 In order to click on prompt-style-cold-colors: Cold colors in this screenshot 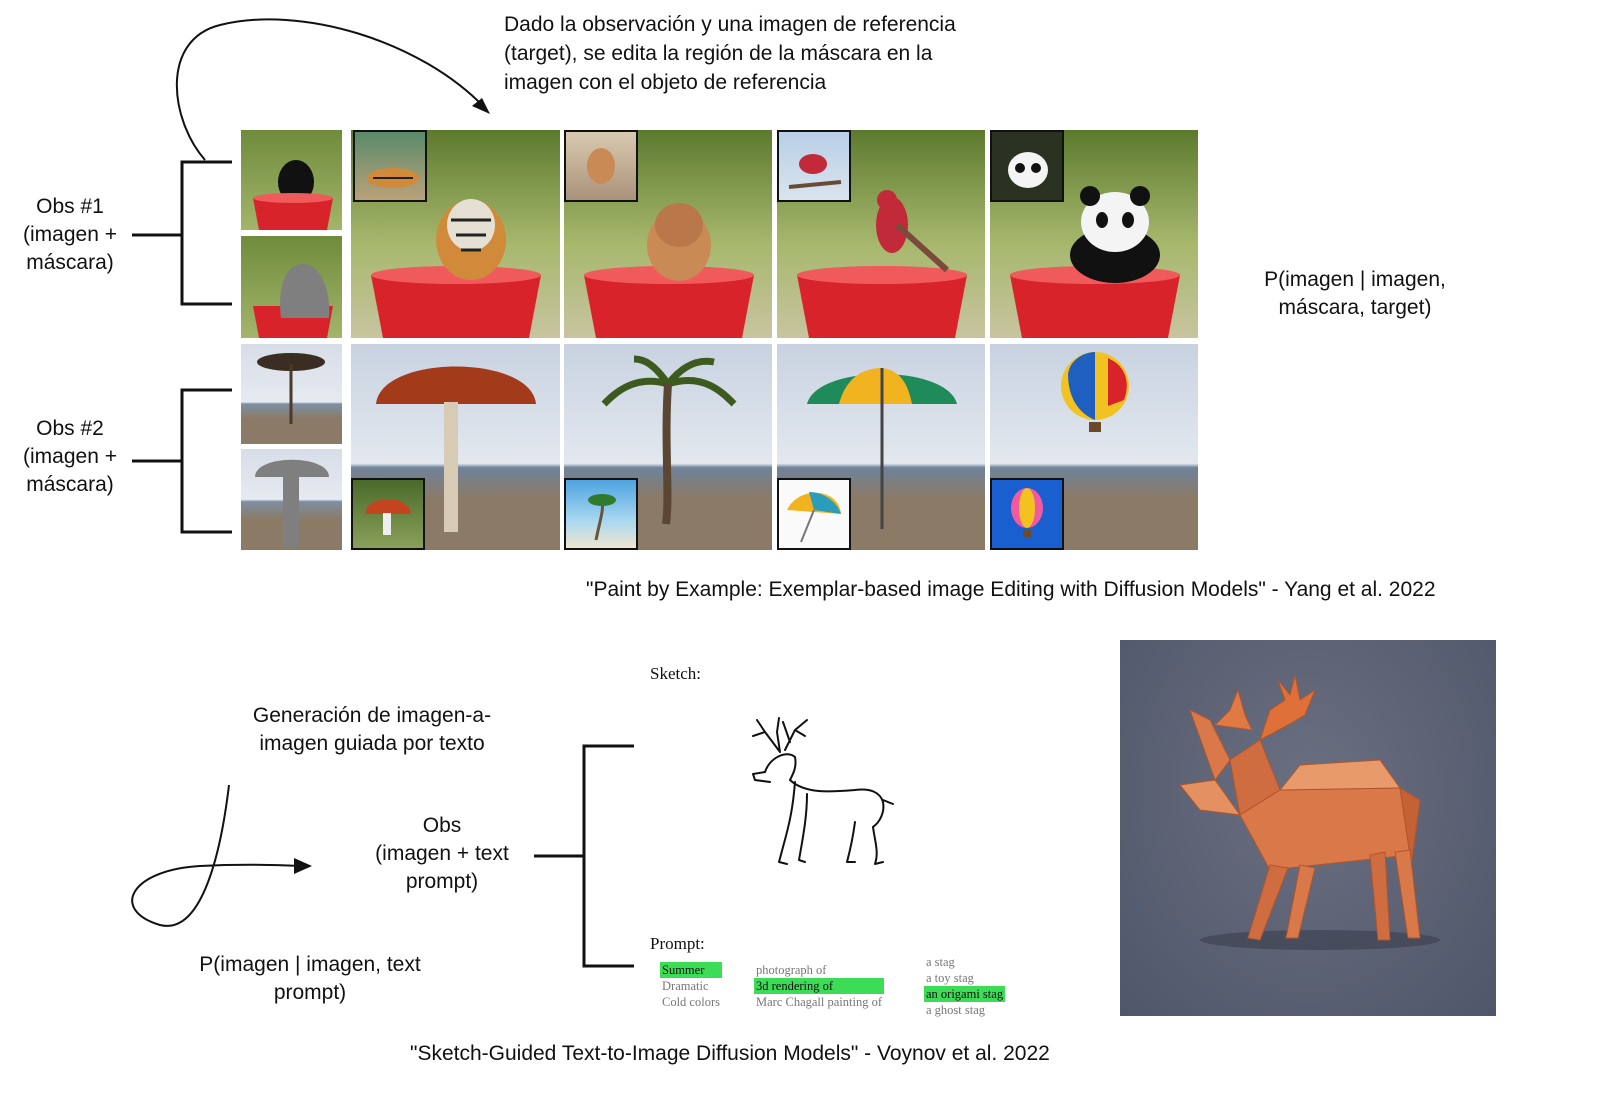, I will do `click(691, 1002)`.